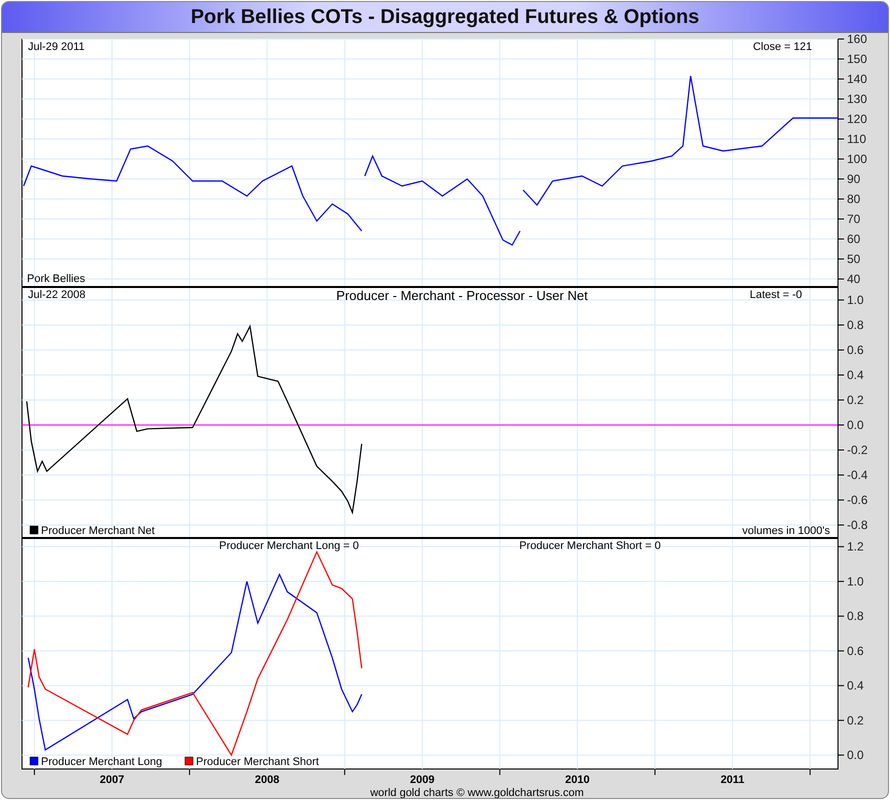 The width and height of the screenshot is (890, 800). What do you see at coordinates (857, 39) in the screenshot?
I see `axis-label: 160` at bounding box center [857, 39].